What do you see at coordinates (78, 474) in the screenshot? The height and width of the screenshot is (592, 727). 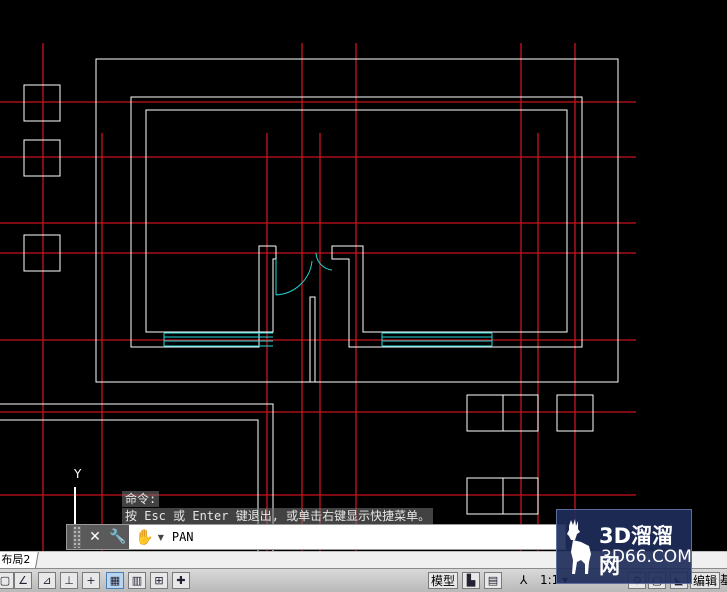 I see `ucs-y-label: Y` at bounding box center [78, 474].